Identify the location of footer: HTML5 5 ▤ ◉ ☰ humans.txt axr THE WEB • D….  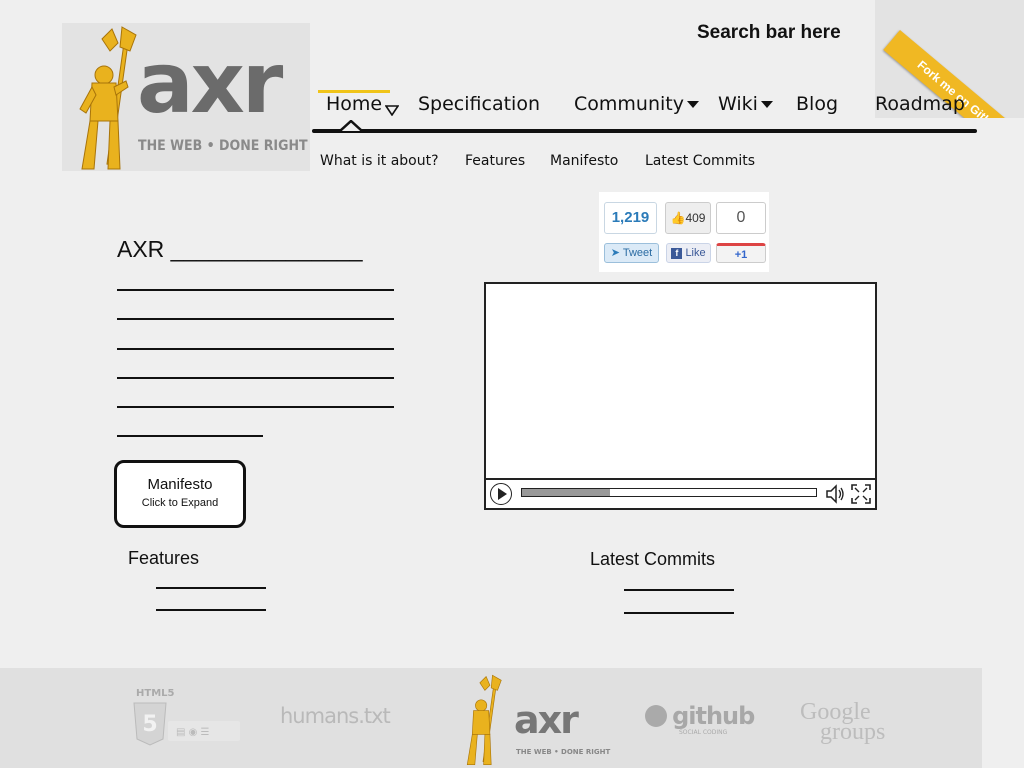
(491, 718).